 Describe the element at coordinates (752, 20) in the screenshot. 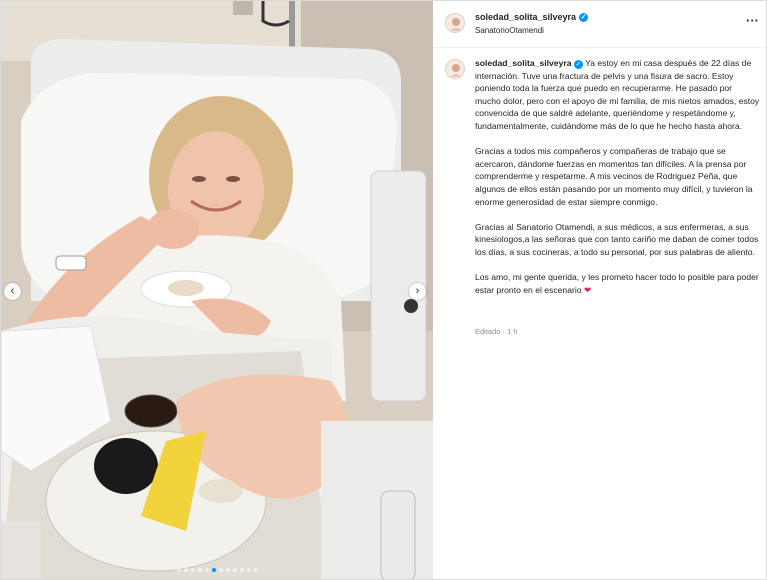

I see `more-options-icon: ···` at that location.